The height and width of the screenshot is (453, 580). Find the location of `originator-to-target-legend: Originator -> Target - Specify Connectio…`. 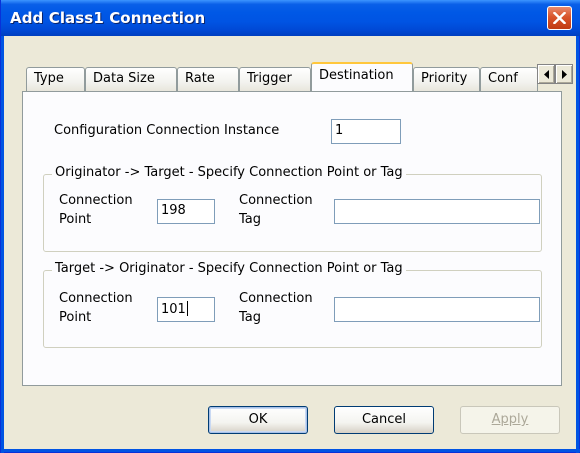

originator-to-target-legend: Originator -> Target - Specify Connectio… is located at coordinates (229, 172).